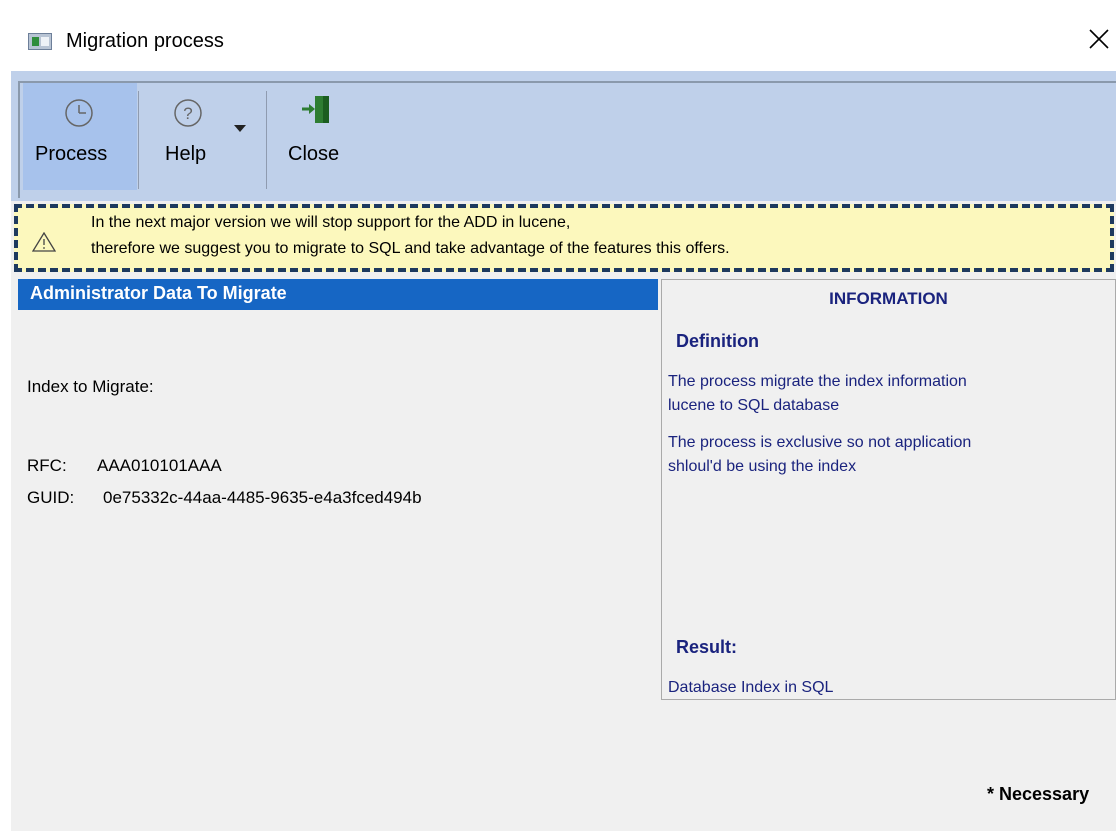 This screenshot has height=831, width=1116. I want to click on guid-label: GUID:, so click(51, 497).